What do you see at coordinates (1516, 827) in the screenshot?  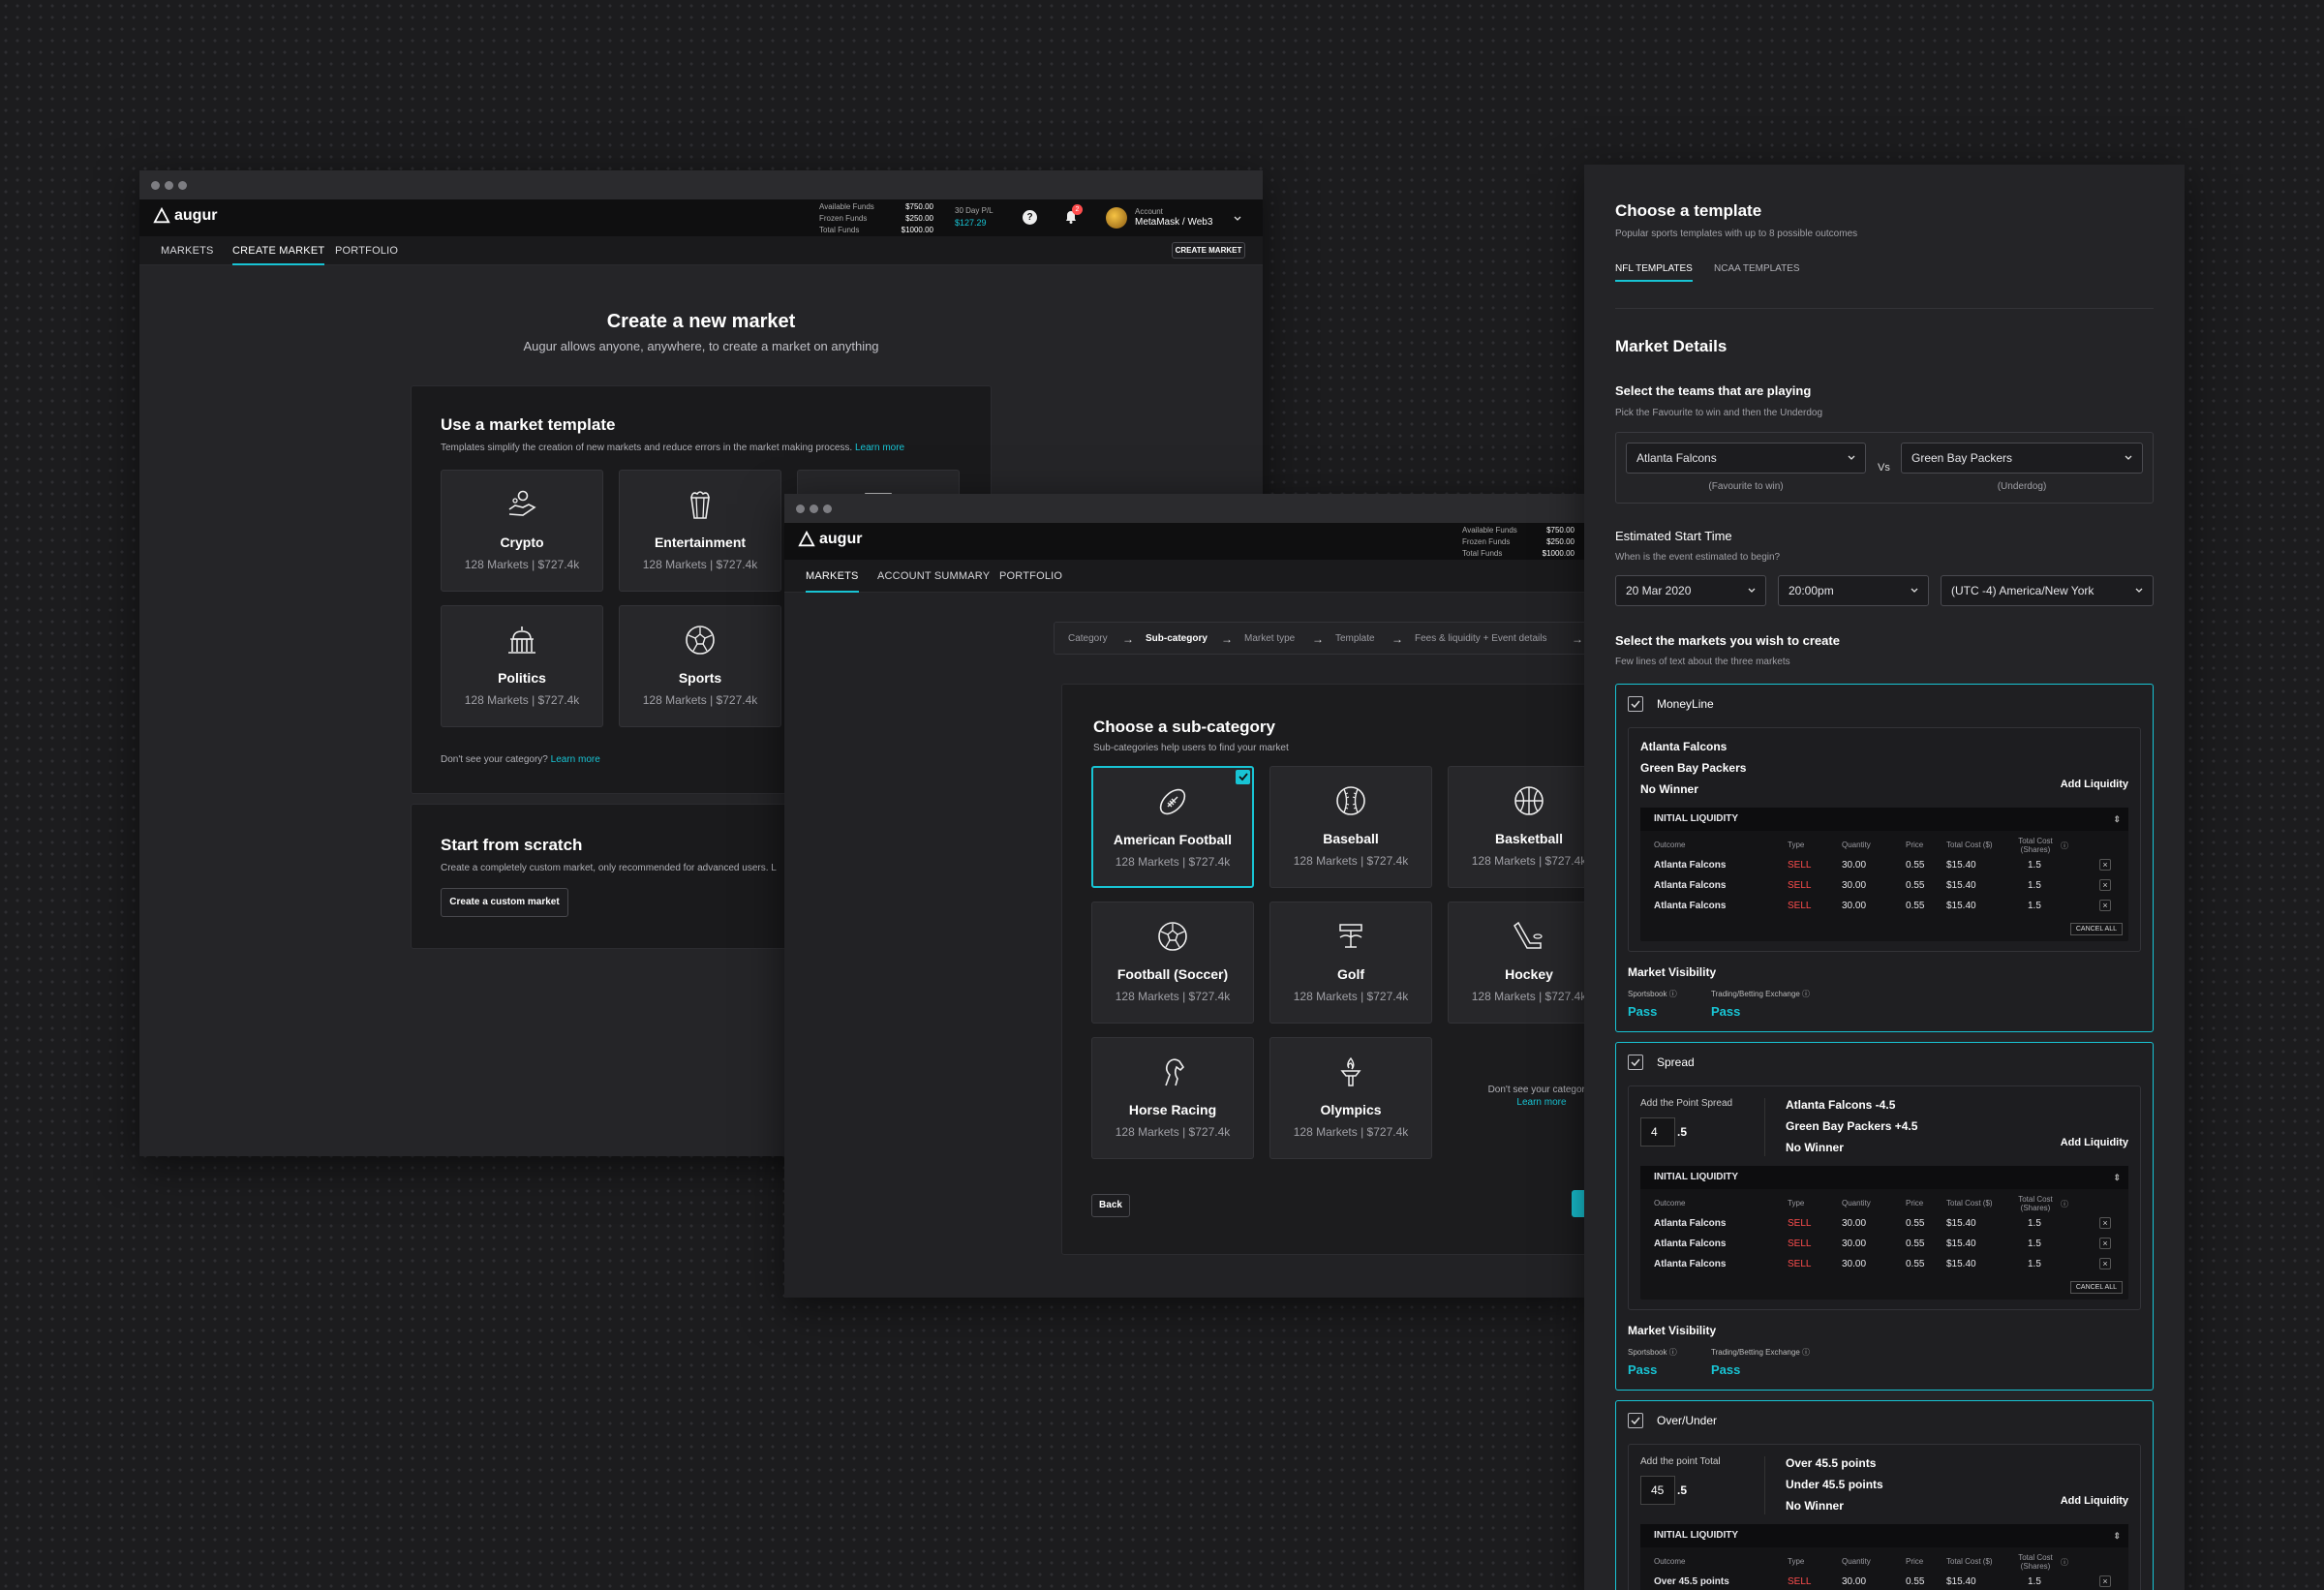 I see `subcategory-tile-basketball: Basketball 128 Markets | $727.4k` at bounding box center [1516, 827].